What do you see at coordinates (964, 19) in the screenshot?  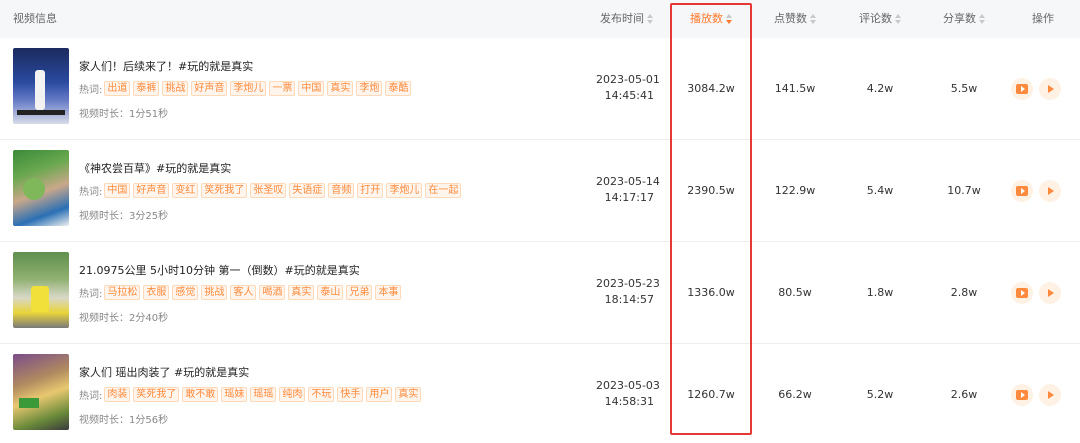 I see `header-shares: 分享数` at bounding box center [964, 19].